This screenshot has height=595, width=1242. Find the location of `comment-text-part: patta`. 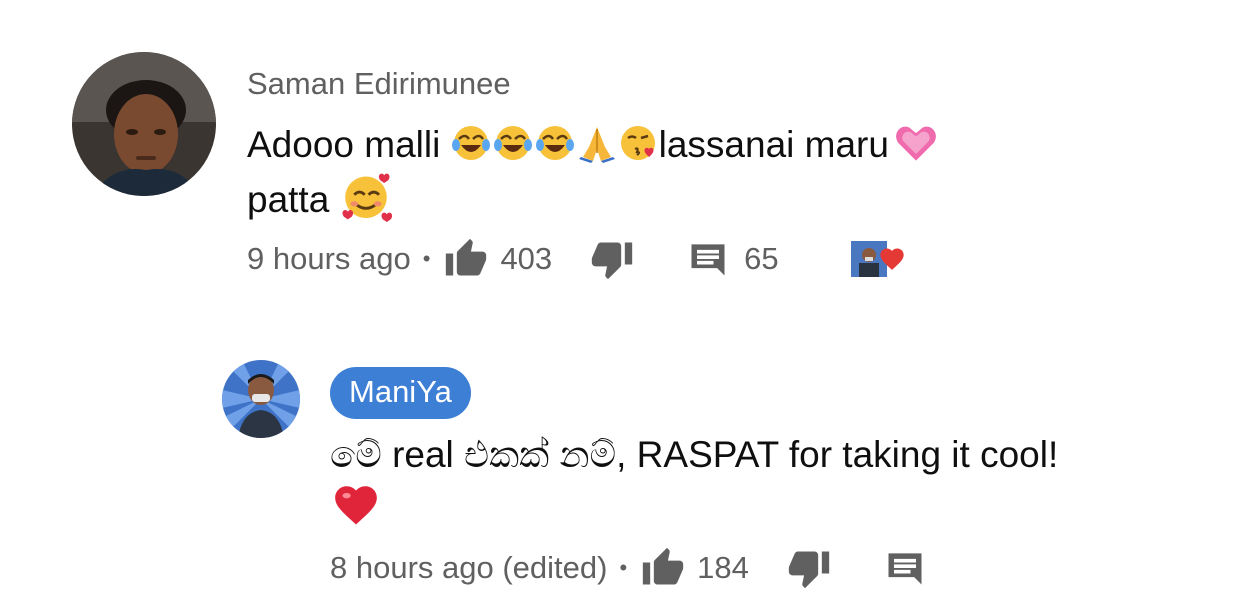

comment-text-part: patta is located at coordinates (293, 199).